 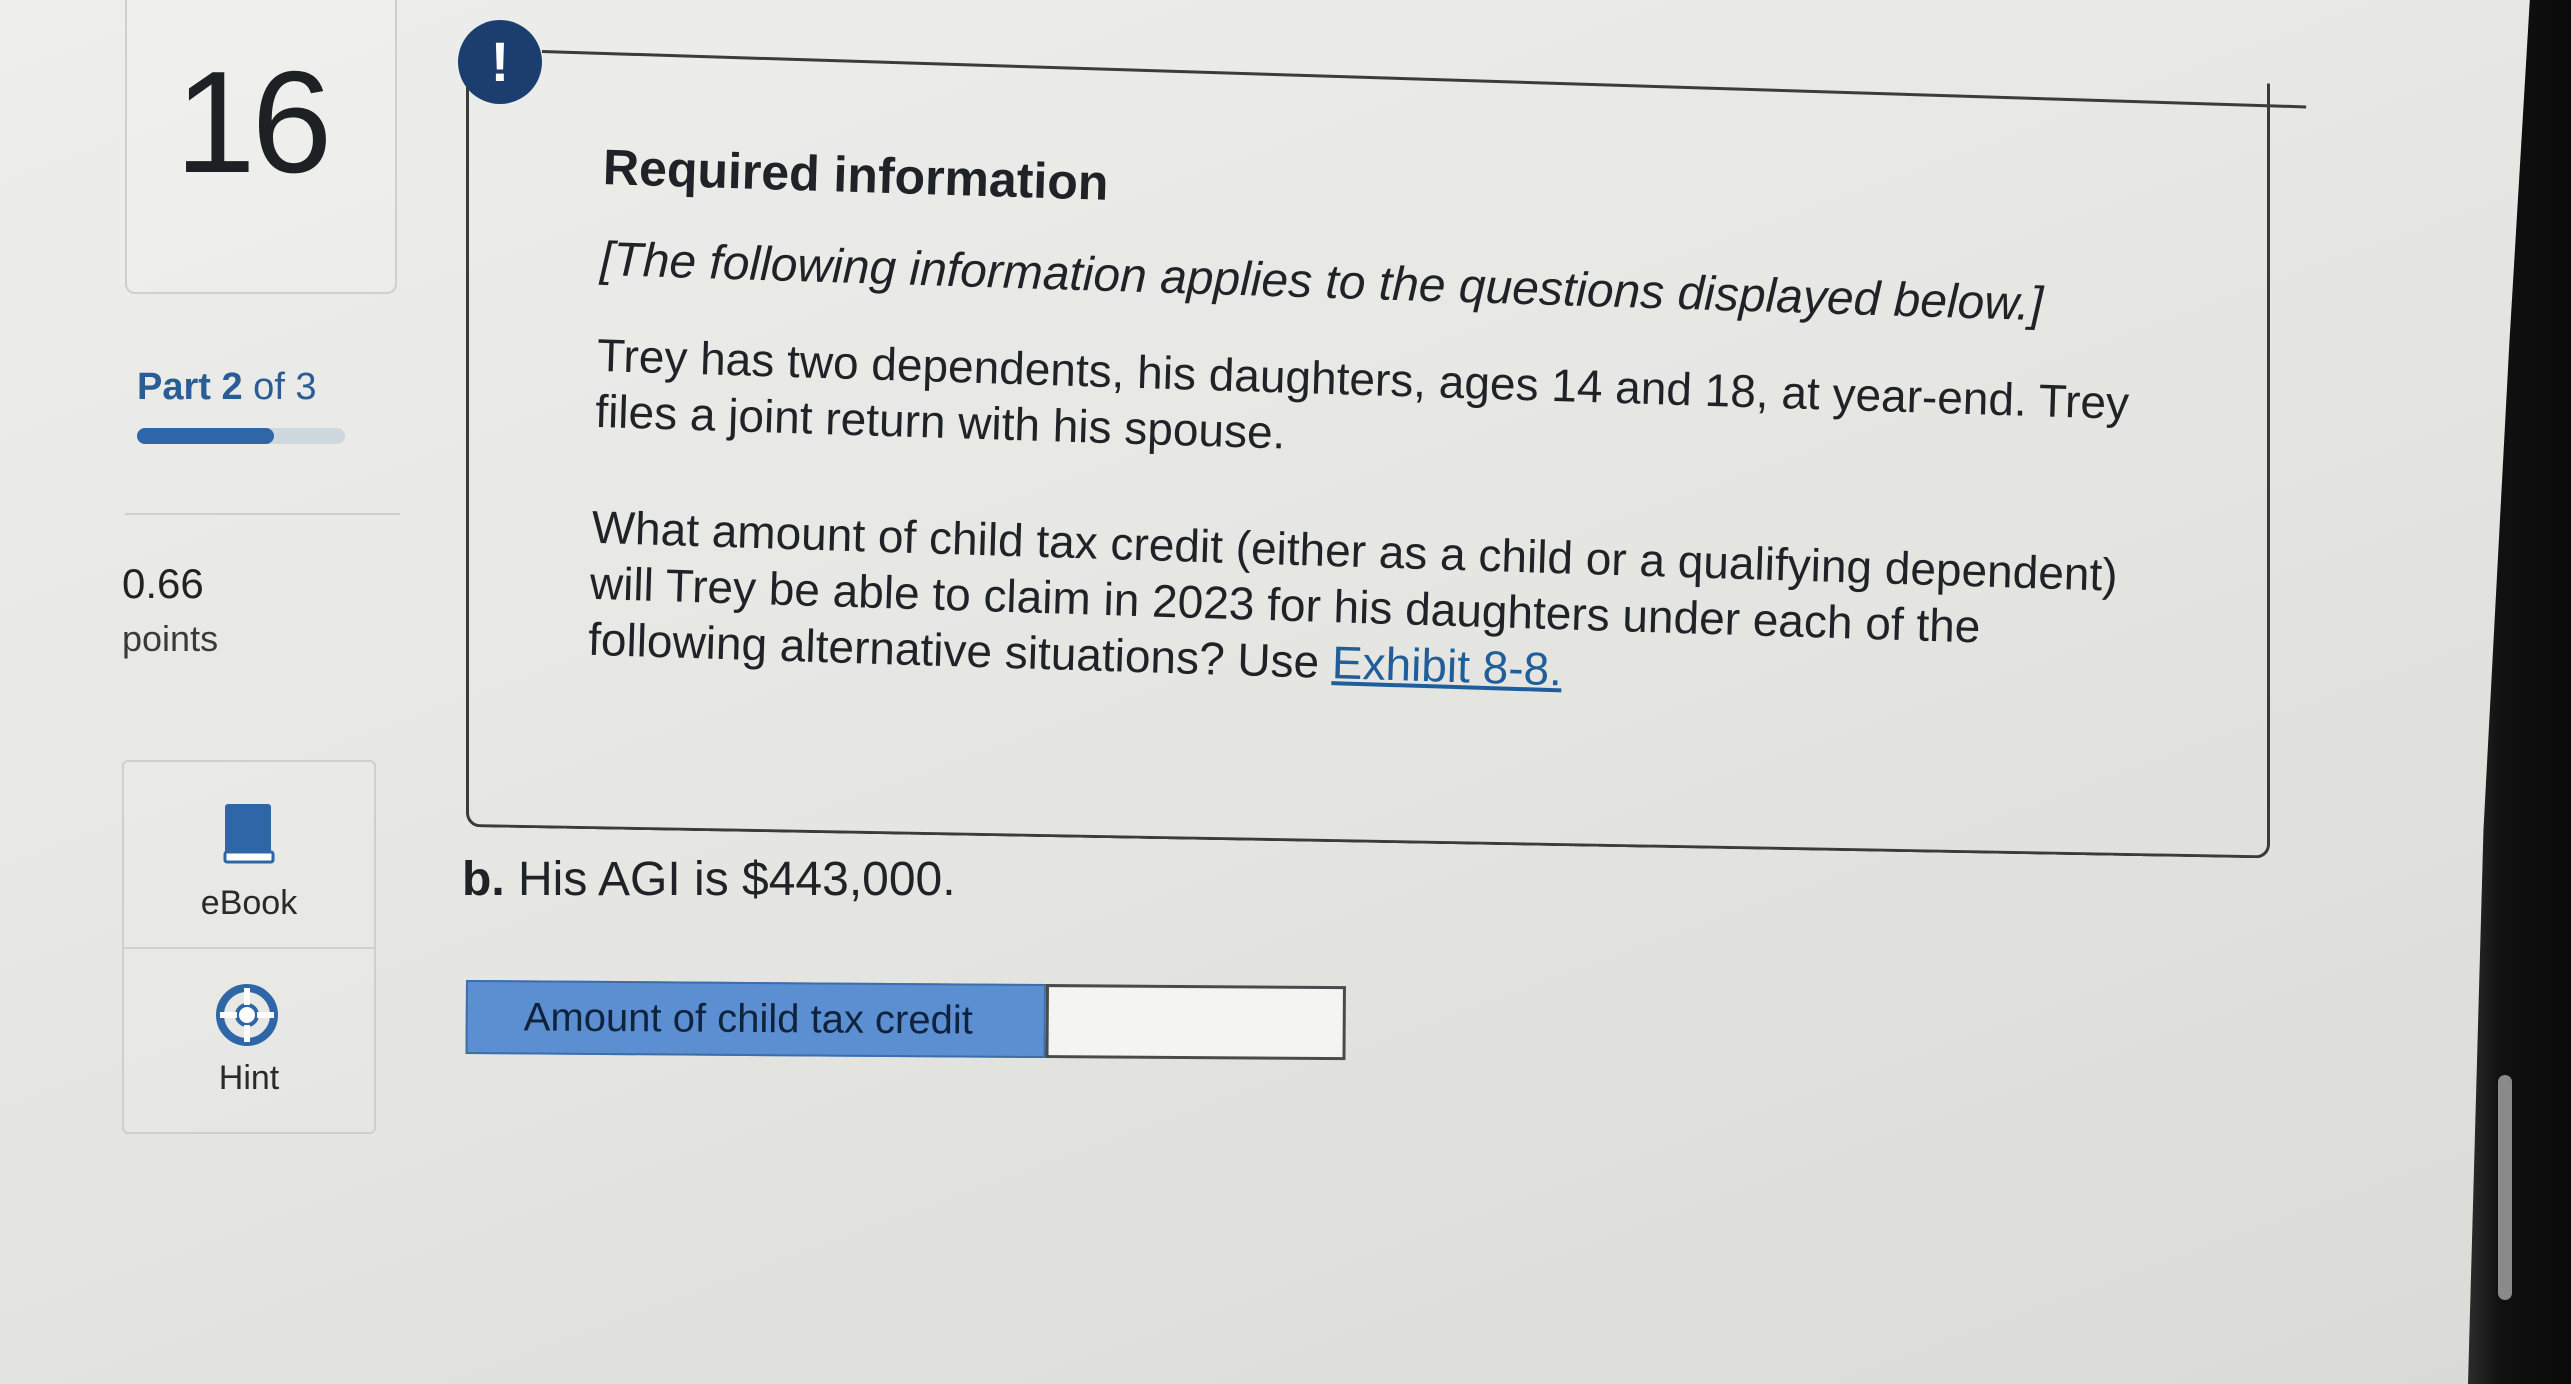 I want to click on tools-panel: eBook Hint, so click(x=249, y=947).